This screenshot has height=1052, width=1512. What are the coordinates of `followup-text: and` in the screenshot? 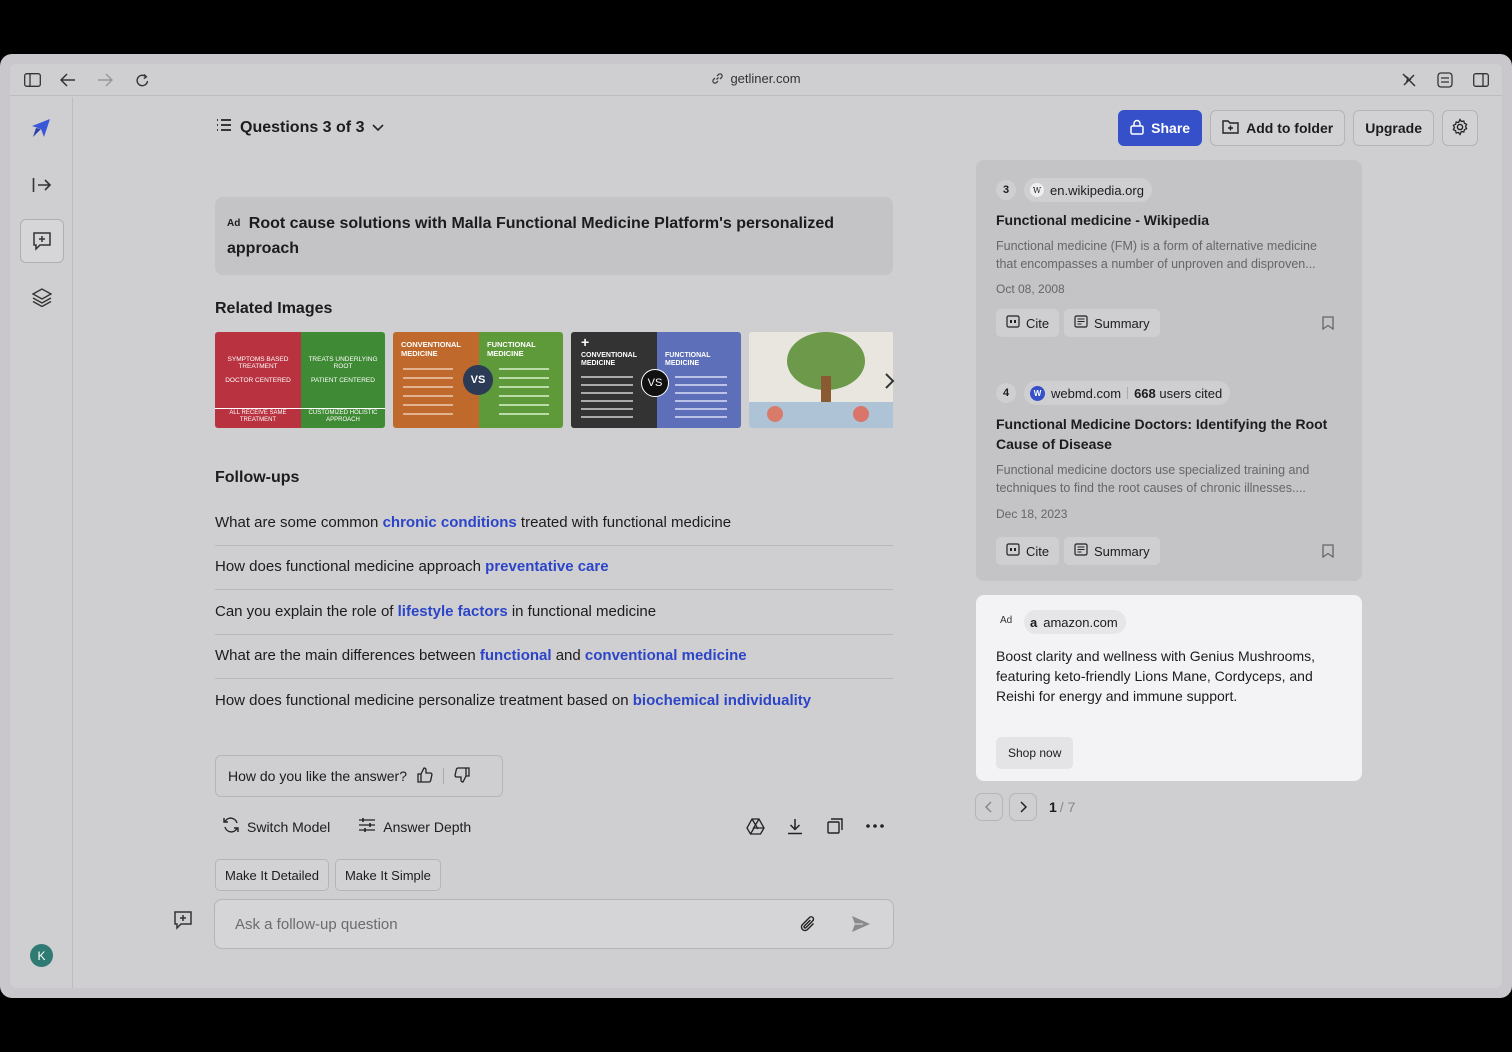 It's located at (568, 655).